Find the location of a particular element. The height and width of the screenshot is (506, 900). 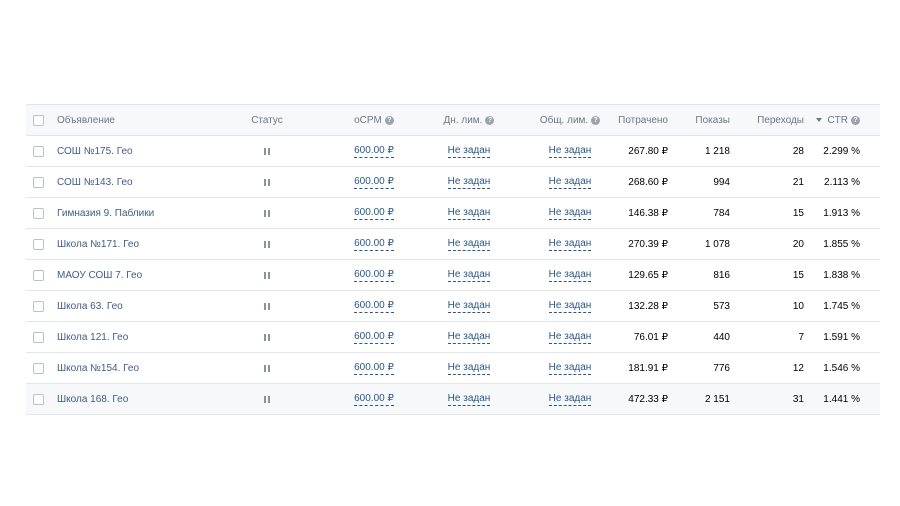

column-header-ocpm: оCPM ? is located at coordinates (374, 120).